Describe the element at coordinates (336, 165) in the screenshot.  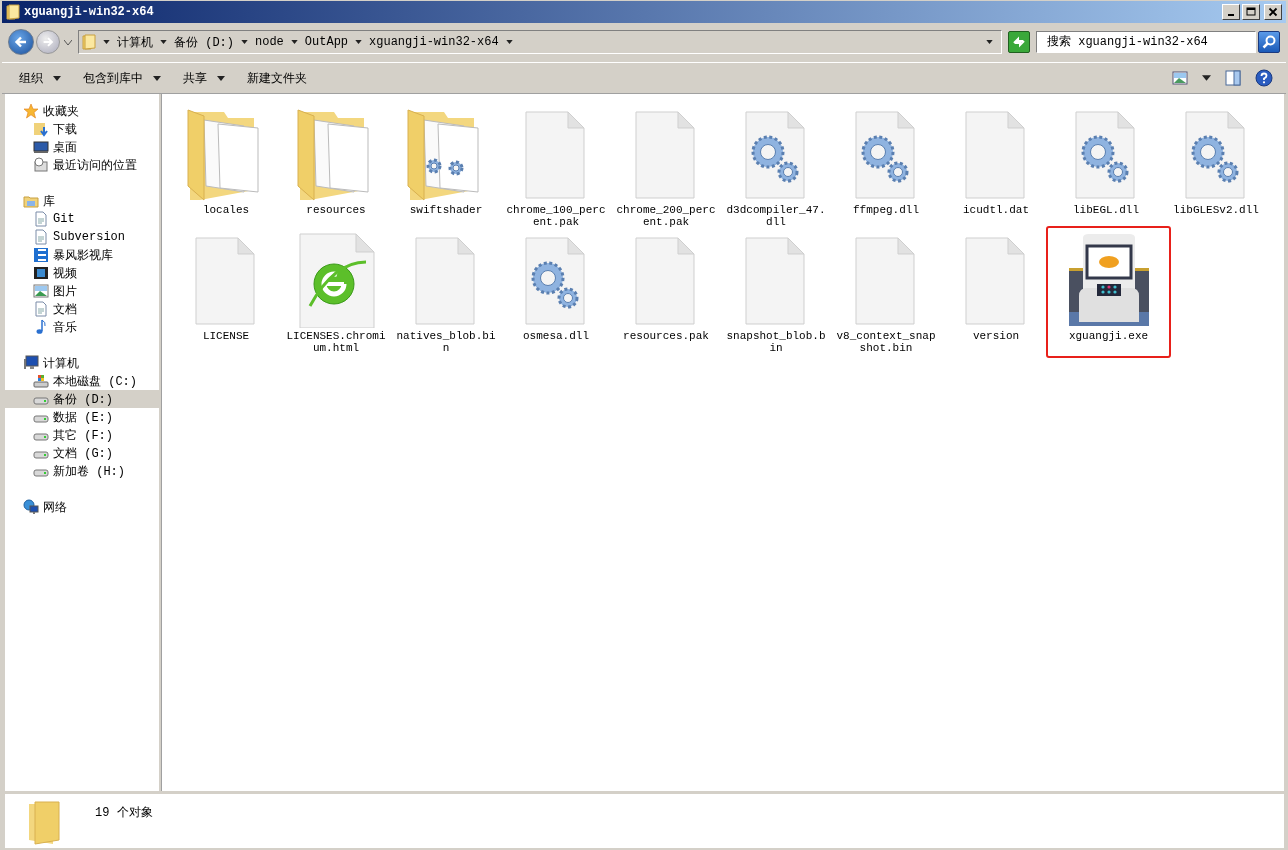
I see `file-item: resources` at that location.